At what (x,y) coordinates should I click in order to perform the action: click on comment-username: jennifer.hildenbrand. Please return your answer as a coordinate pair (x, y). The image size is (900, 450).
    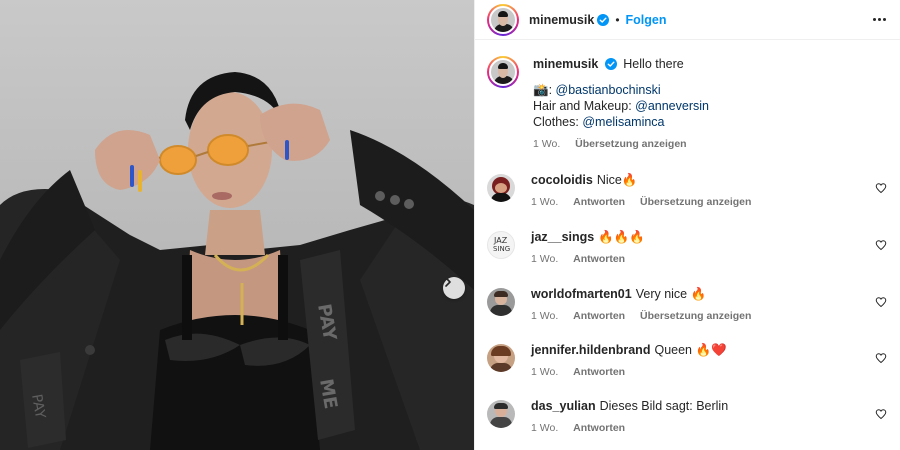
    Looking at the image, I should click on (590, 350).